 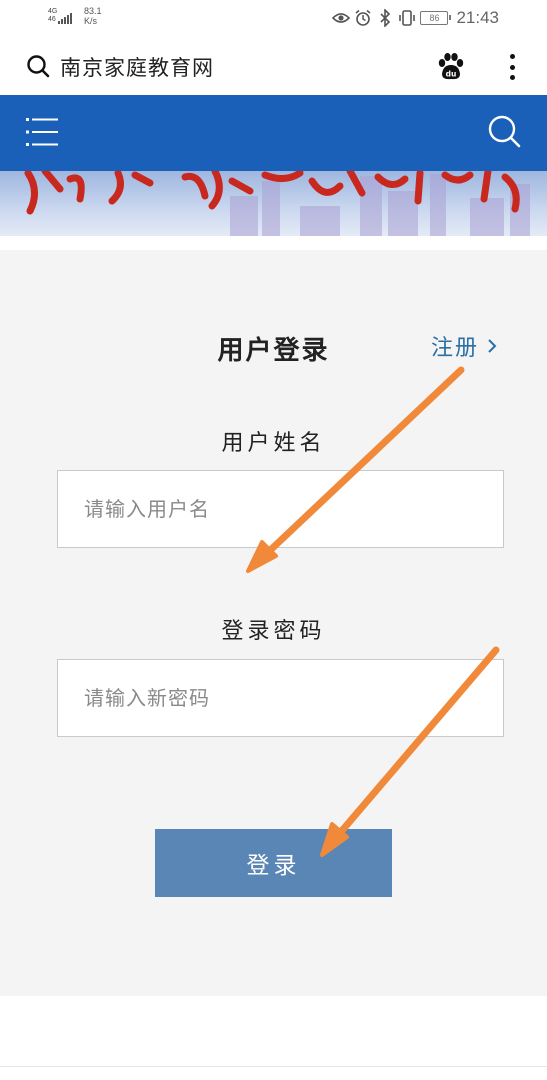 I want to click on chevron-right-icon, so click(x=492, y=346).